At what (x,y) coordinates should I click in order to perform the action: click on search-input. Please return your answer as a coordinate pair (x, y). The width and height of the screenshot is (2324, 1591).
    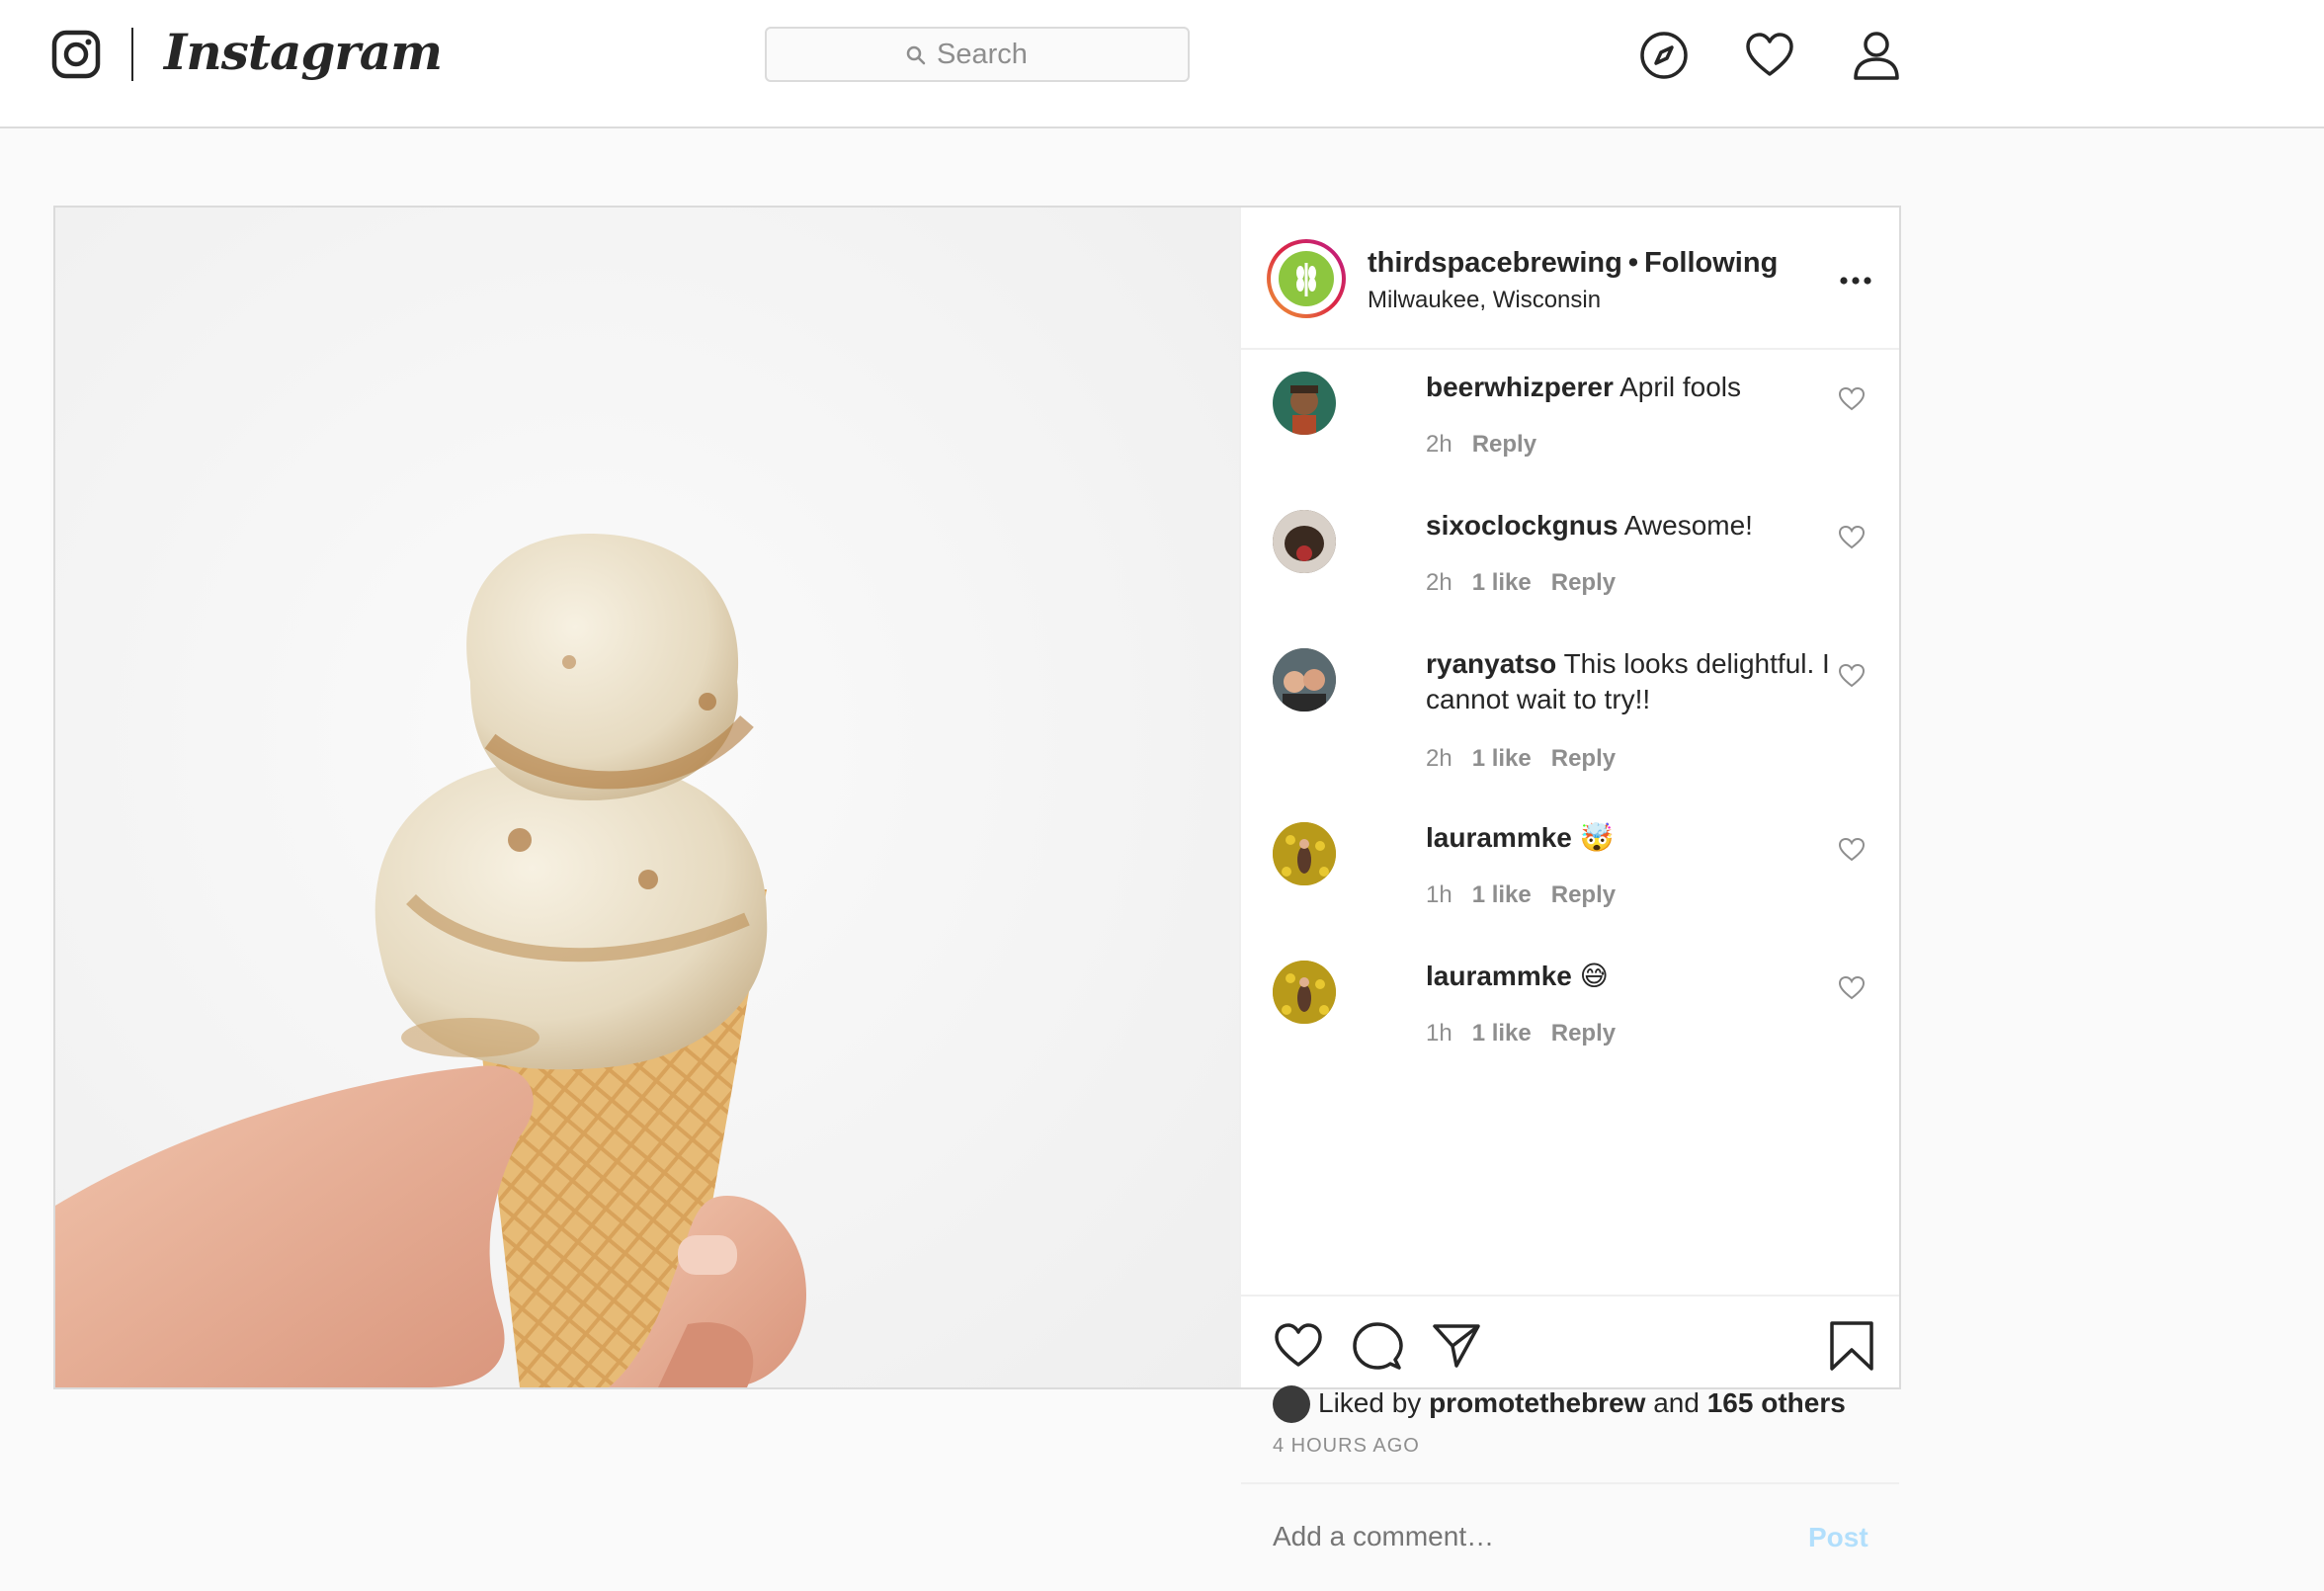
    Looking at the image, I should click on (1055, 55).